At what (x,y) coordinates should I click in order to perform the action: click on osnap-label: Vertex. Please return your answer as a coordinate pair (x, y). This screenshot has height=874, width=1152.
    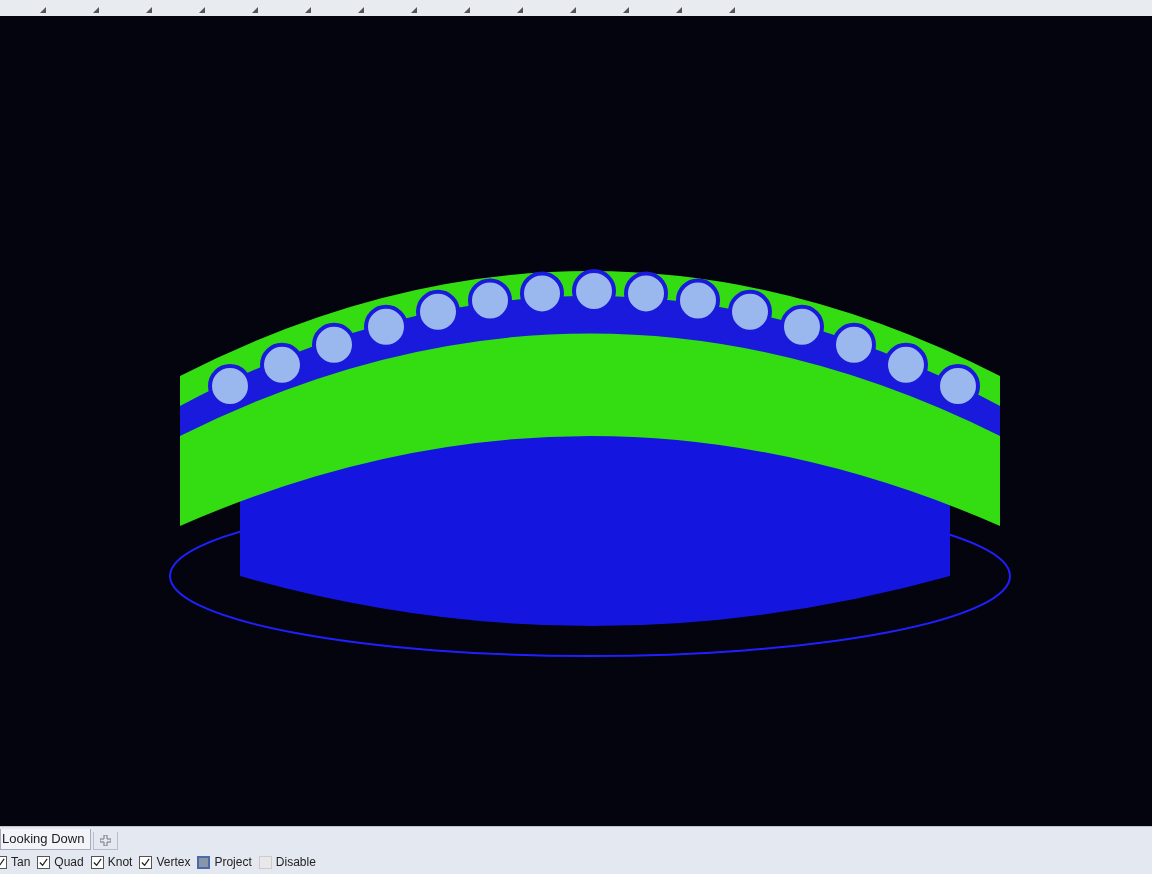
    Looking at the image, I should click on (173, 862).